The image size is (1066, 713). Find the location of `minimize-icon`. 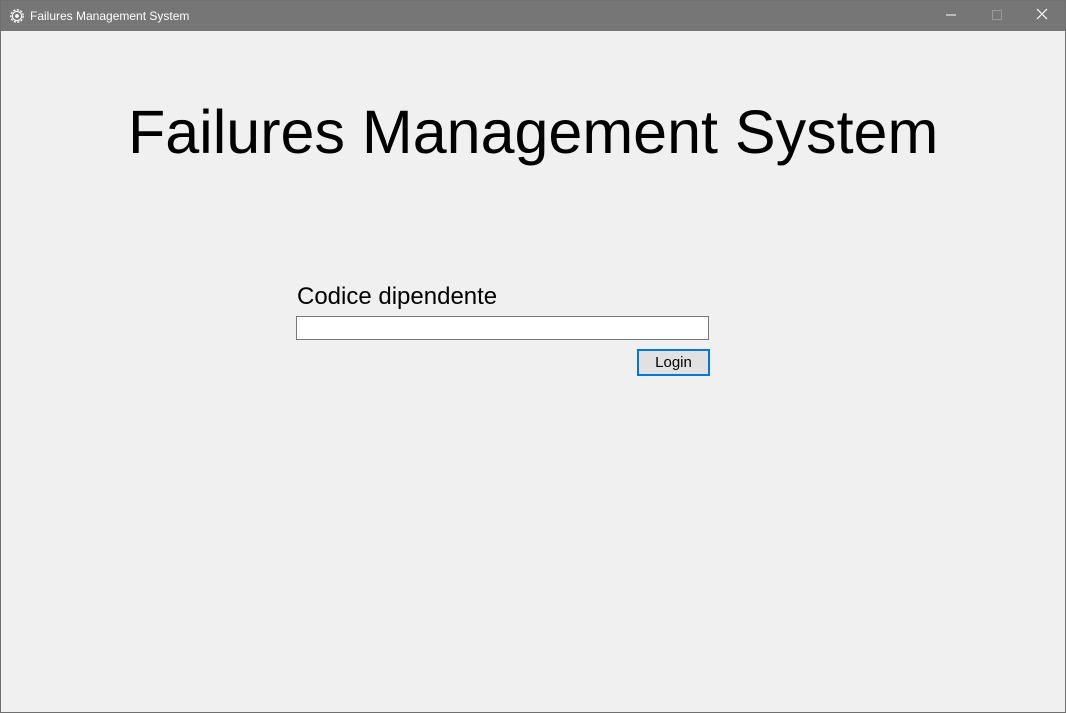

minimize-icon is located at coordinates (951, 16).